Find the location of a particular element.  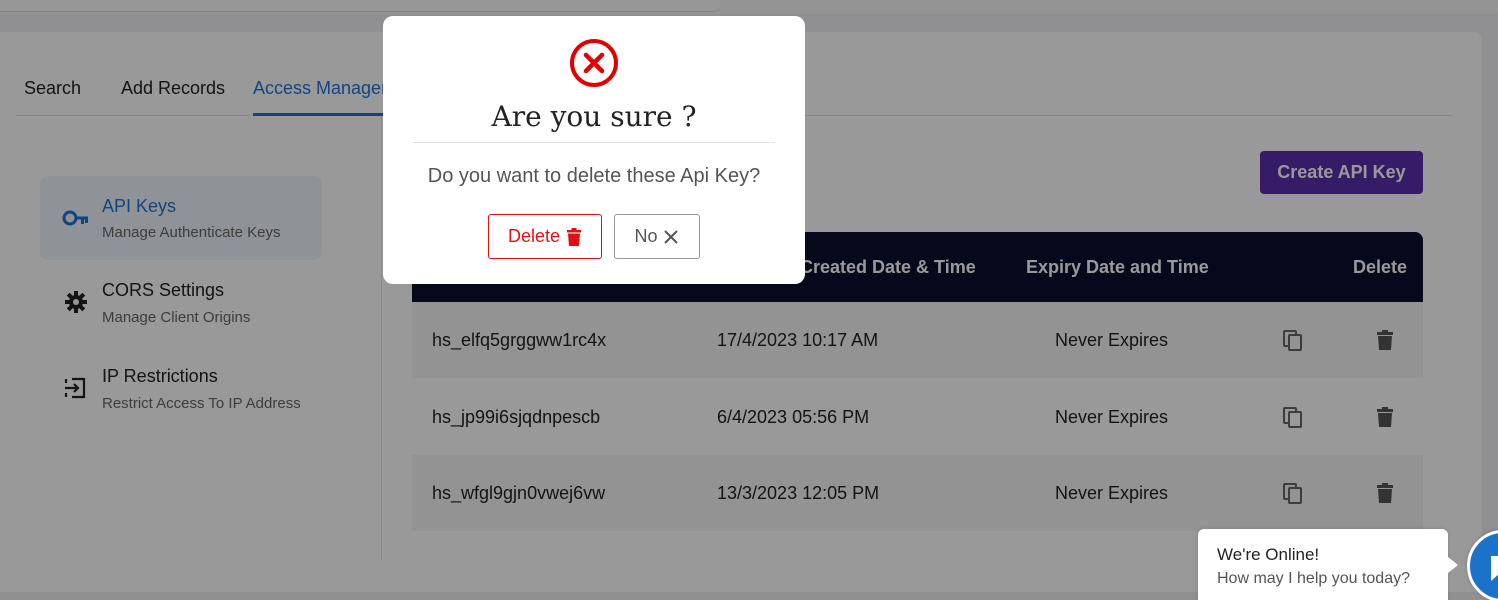

confirm-delete-button: Delete is located at coordinates (545, 236).